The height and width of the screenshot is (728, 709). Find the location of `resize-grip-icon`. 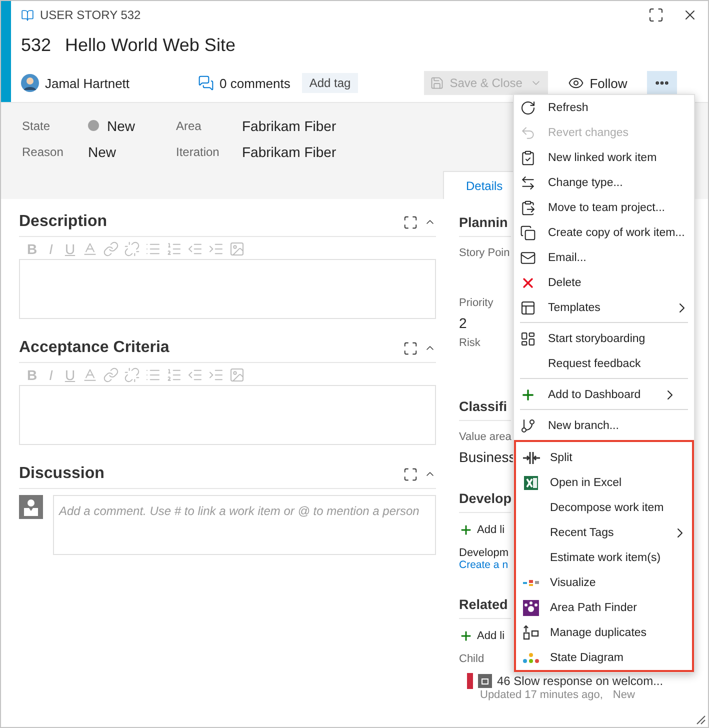

resize-grip-icon is located at coordinates (701, 720).